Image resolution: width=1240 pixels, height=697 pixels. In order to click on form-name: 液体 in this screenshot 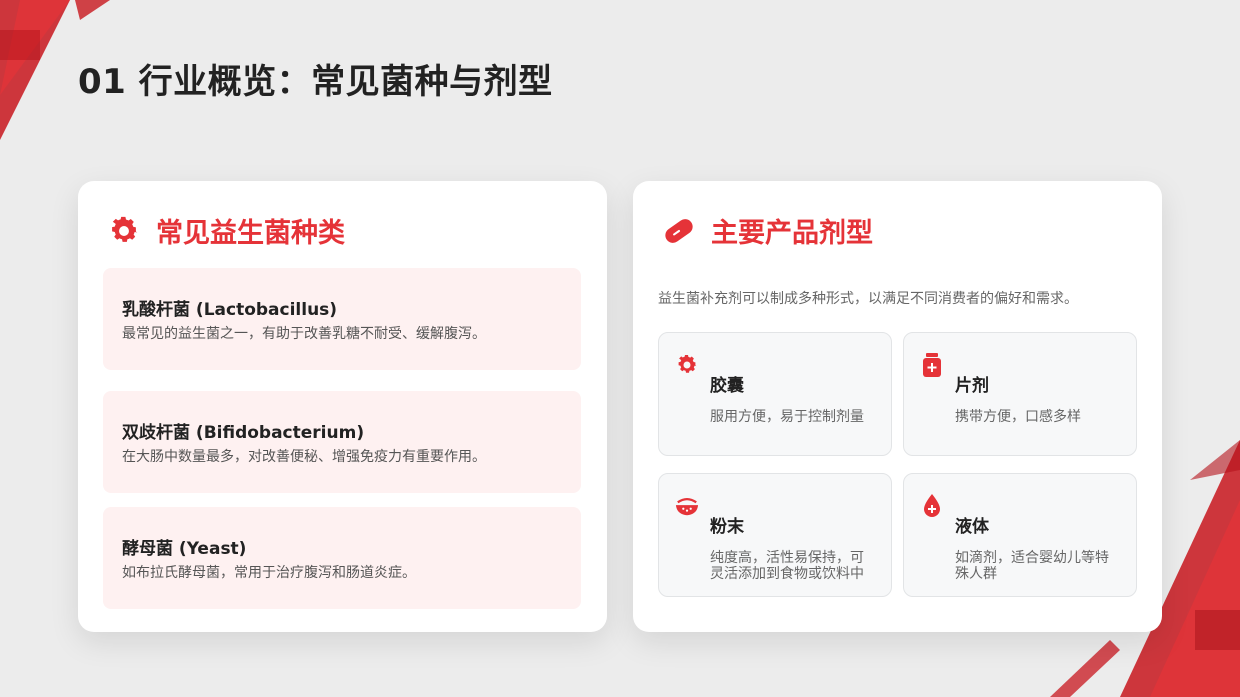, I will do `click(972, 527)`.